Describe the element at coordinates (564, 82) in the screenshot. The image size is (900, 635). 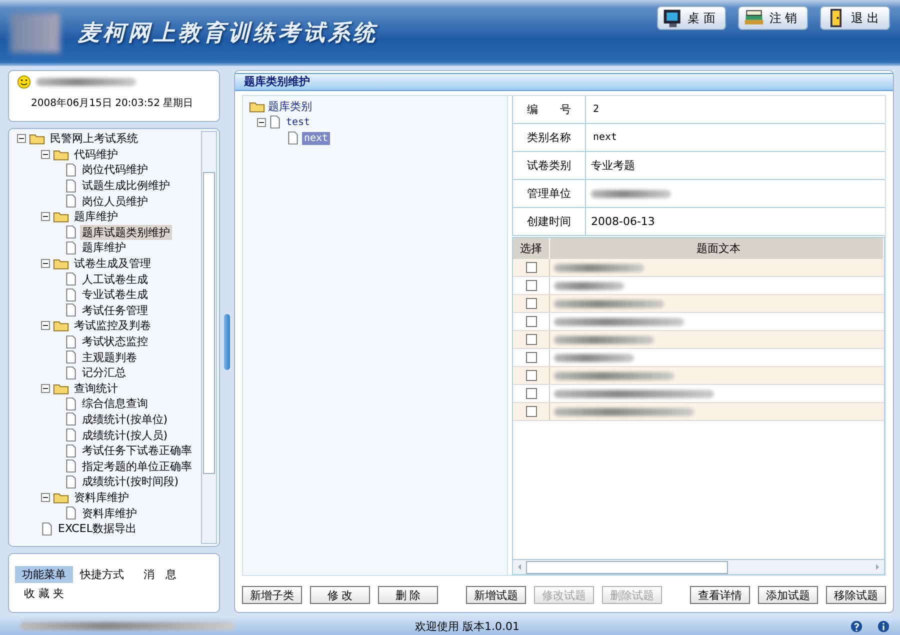
I see `section-title: 题库类别维护` at that location.